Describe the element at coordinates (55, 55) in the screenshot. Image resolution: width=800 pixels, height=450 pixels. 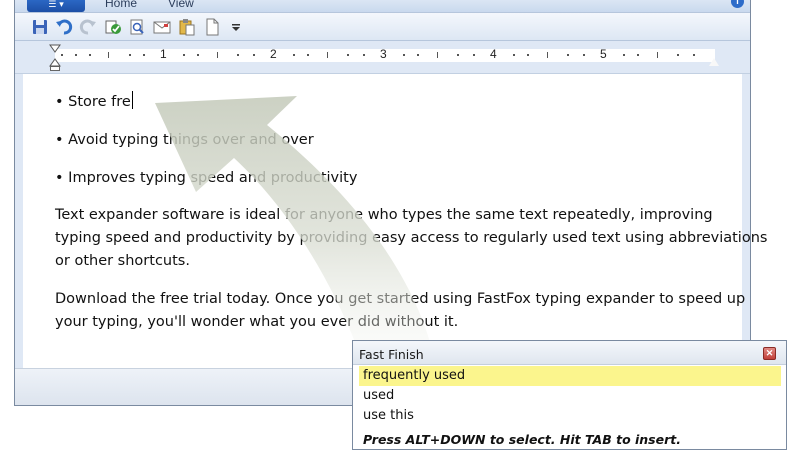
I see `indent-marker-outline` at that location.